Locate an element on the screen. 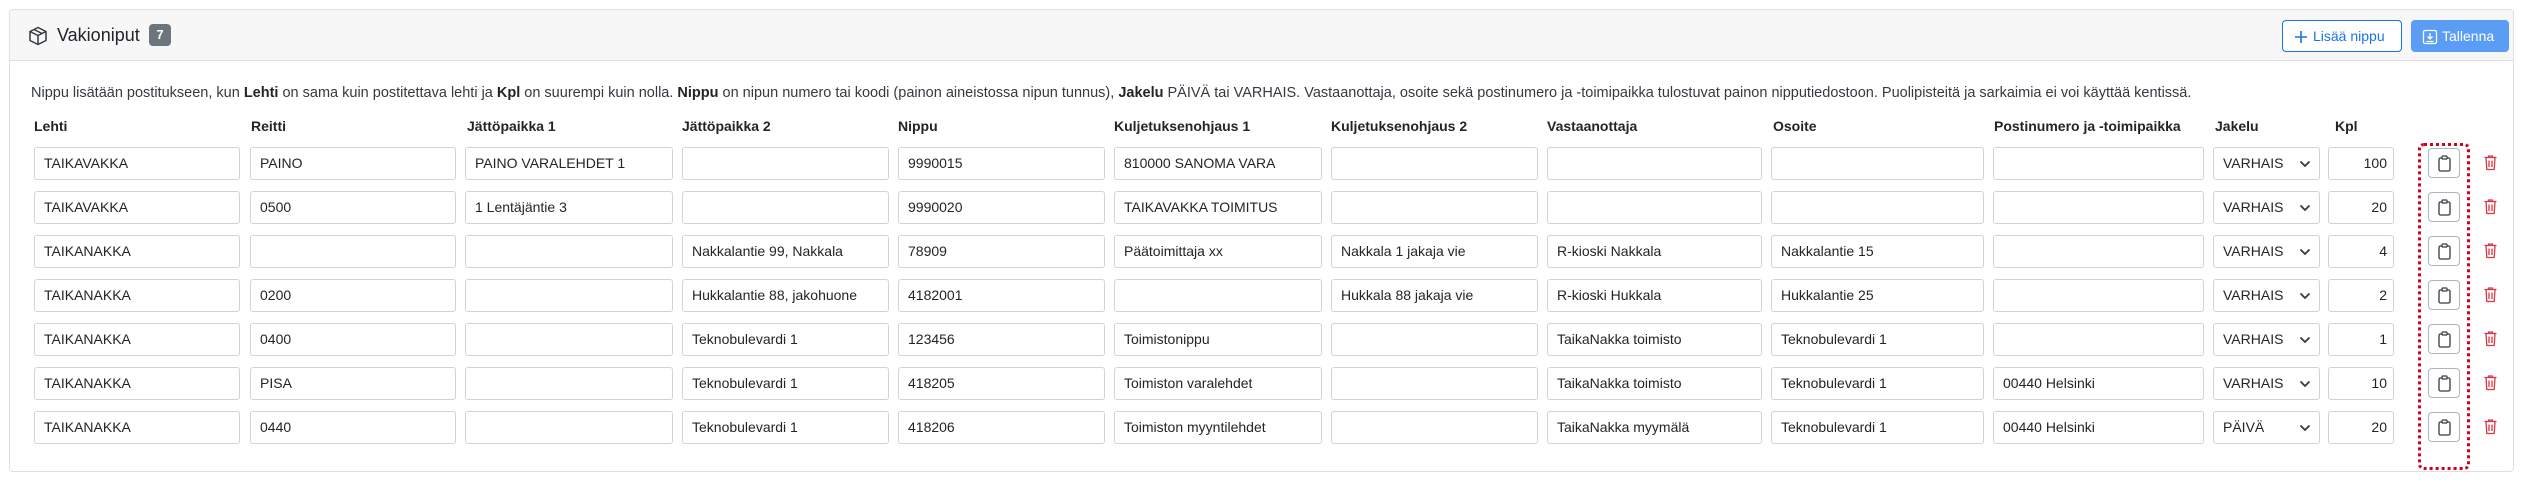  lehti-input-row-3: TAIKANAKKA is located at coordinates (137, 251).